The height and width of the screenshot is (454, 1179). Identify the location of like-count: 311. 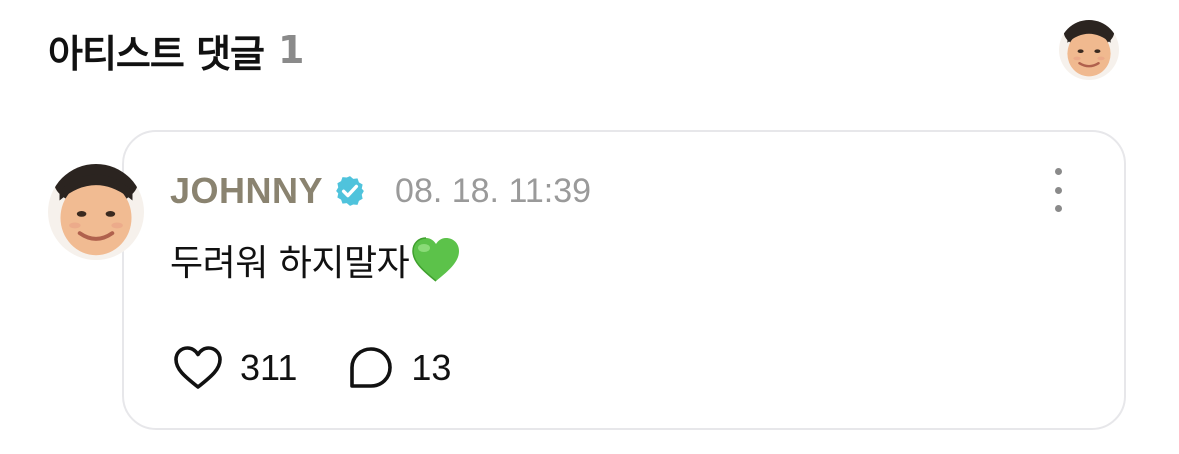
(269, 367).